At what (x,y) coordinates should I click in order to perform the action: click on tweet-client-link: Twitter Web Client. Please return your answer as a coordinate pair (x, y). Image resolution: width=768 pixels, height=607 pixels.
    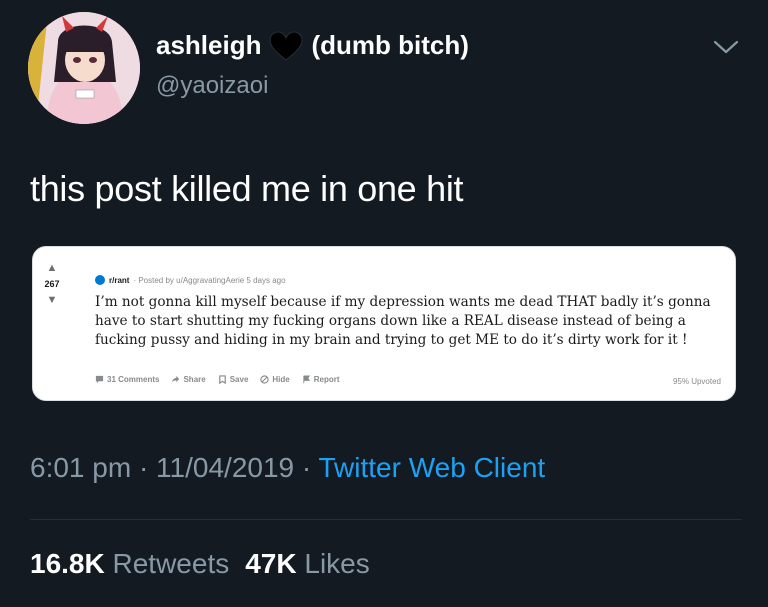
    Looking at the image, I should click on (432, 467).